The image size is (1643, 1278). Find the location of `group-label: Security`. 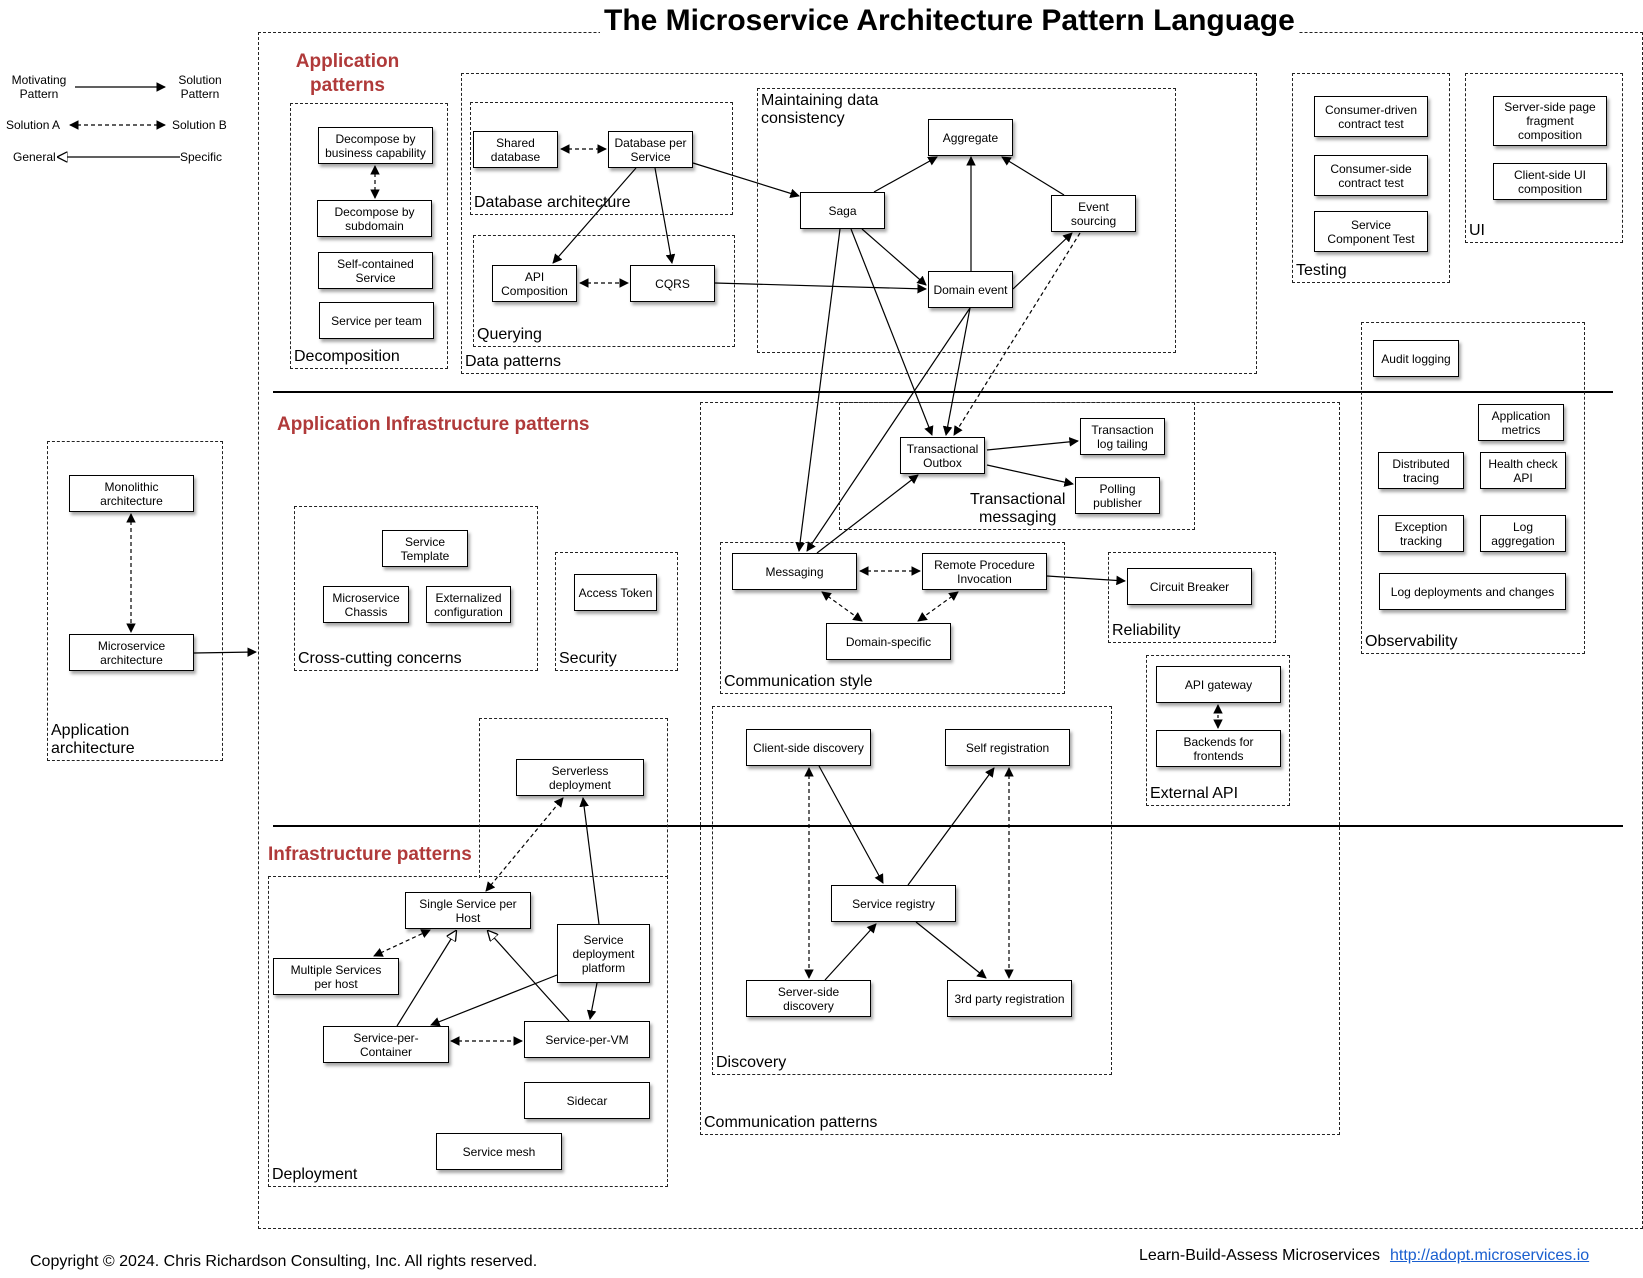

group-label: Security is located at coordinates (588, 658).